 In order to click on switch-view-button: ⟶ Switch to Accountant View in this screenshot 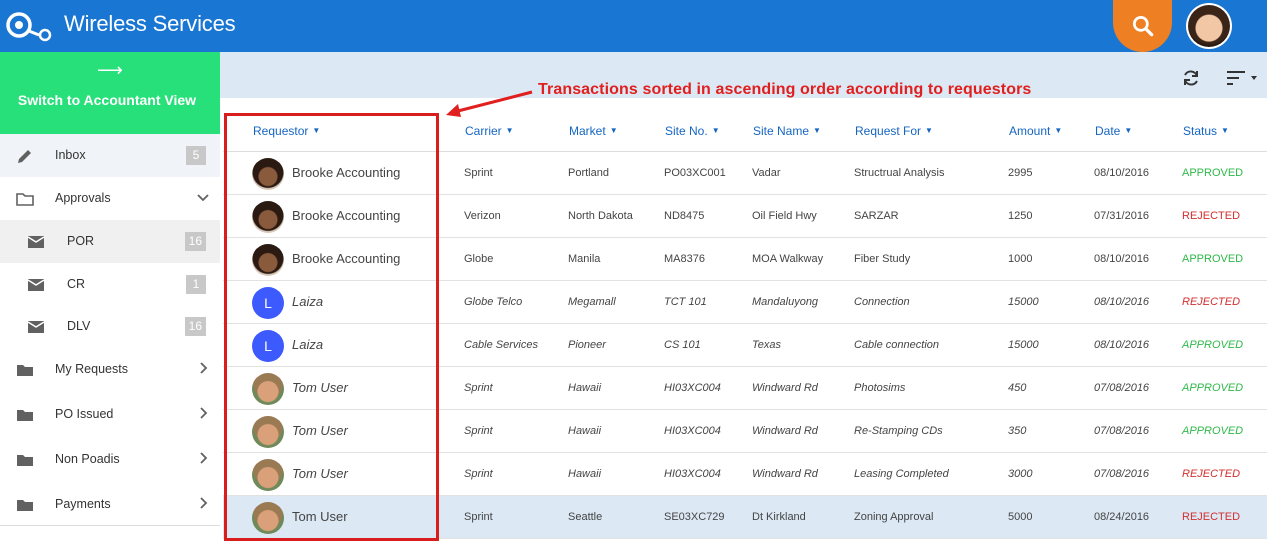, I will do `click(110, 93)`.